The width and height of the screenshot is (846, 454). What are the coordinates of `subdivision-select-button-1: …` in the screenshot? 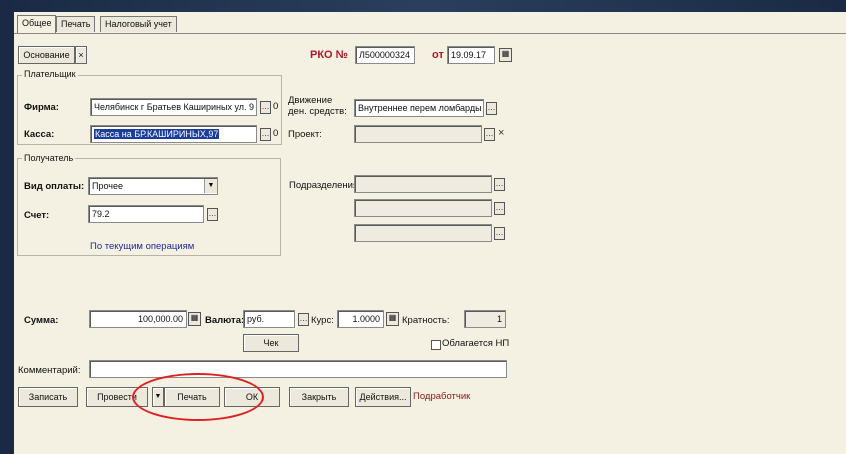 It's located at (499, 184).